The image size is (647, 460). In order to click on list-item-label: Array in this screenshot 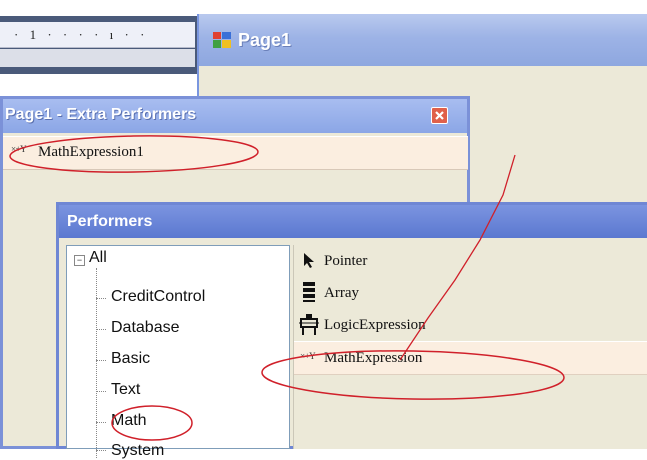, I will do `click(341, 293)`.